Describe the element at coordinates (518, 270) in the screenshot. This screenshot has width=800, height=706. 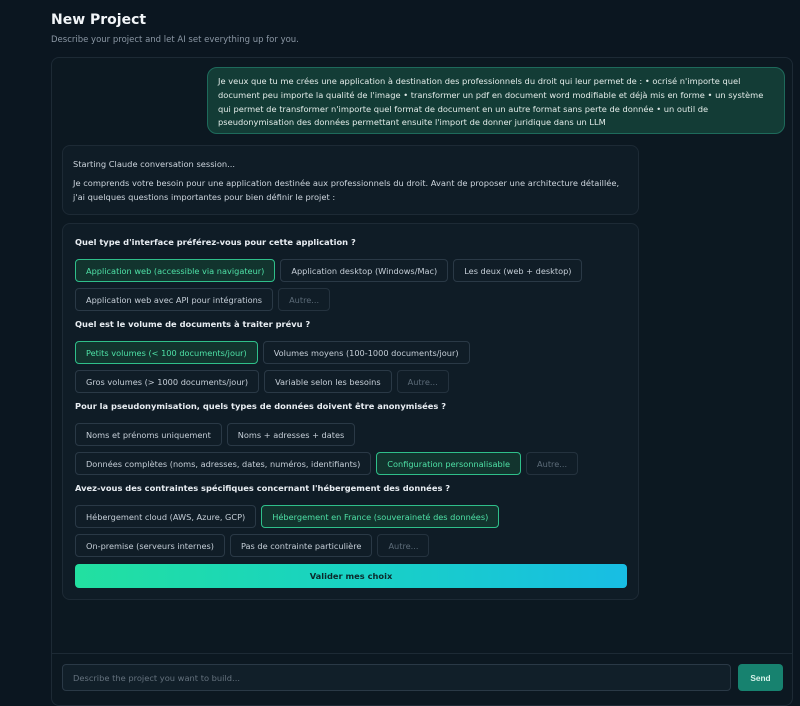
I see `option-chip: Les deux (web + desktop)` at that location.